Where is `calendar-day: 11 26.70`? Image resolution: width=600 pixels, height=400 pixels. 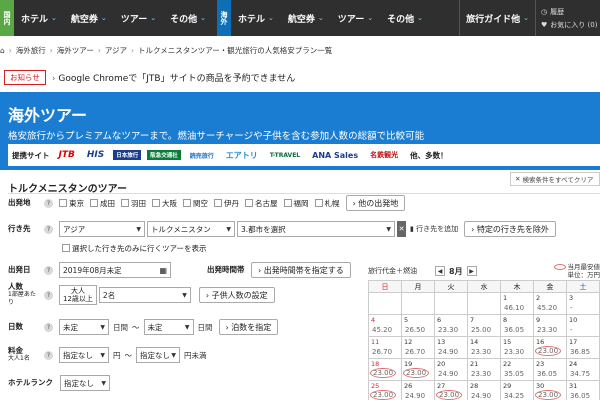 calendar-day: 11 26.70 is located at coordinates (385, 348).